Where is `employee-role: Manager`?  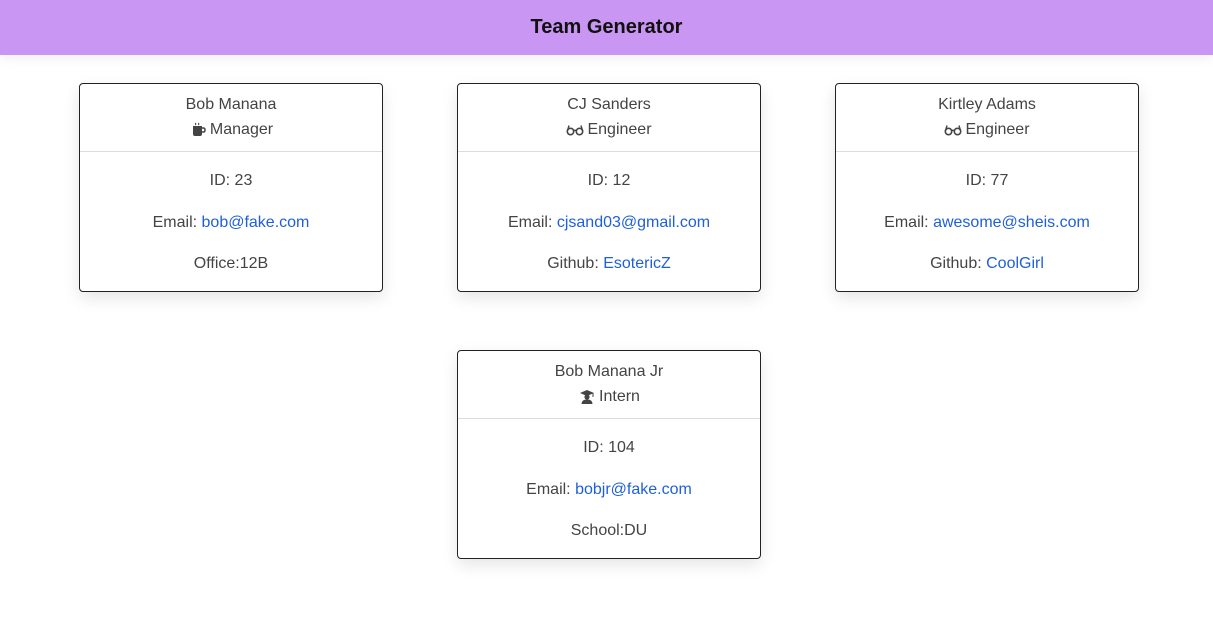
employee-role: Manager is located at coordinates (231, 130).